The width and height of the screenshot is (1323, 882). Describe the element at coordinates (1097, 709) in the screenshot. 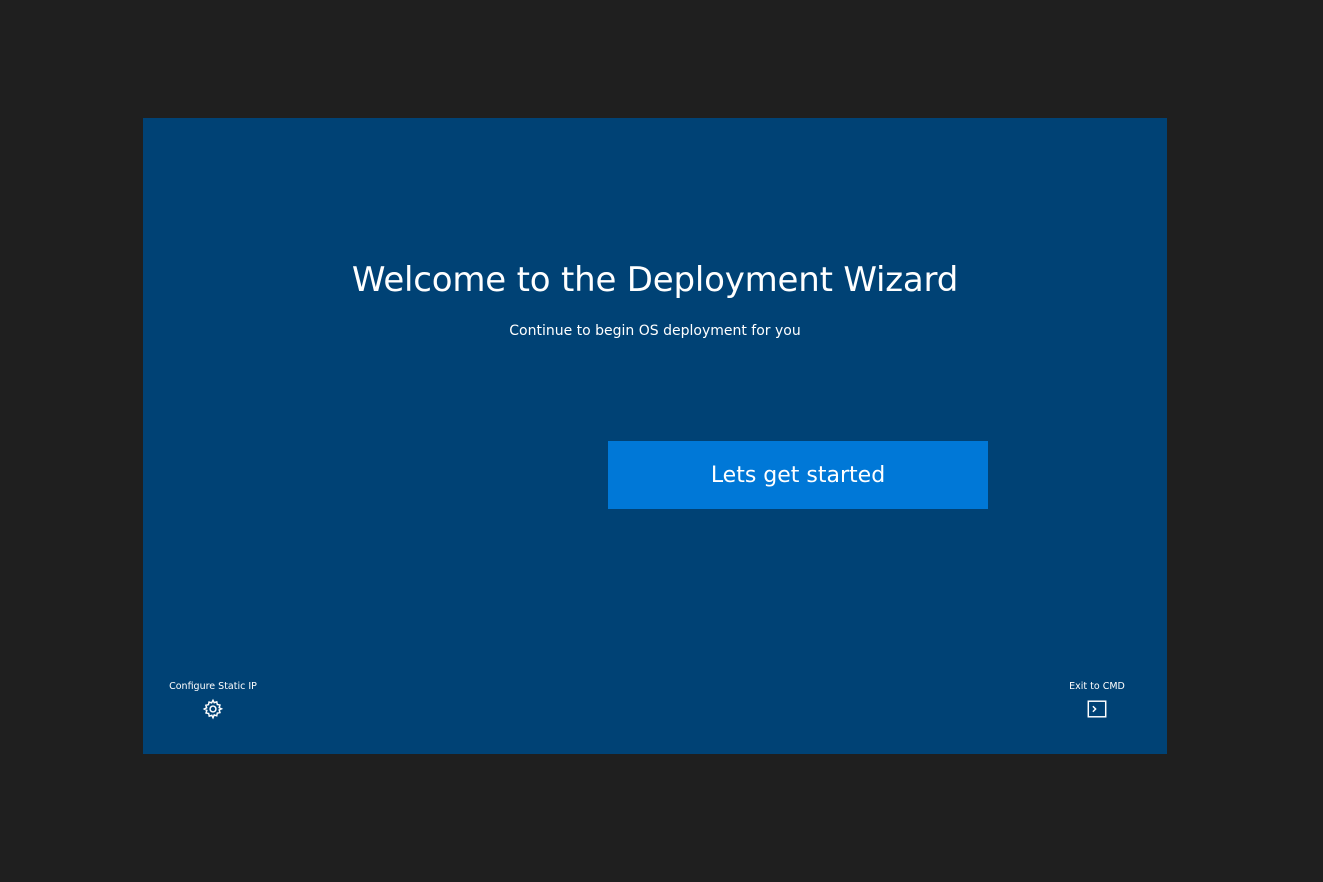

I see `terminal-icon` at that location.